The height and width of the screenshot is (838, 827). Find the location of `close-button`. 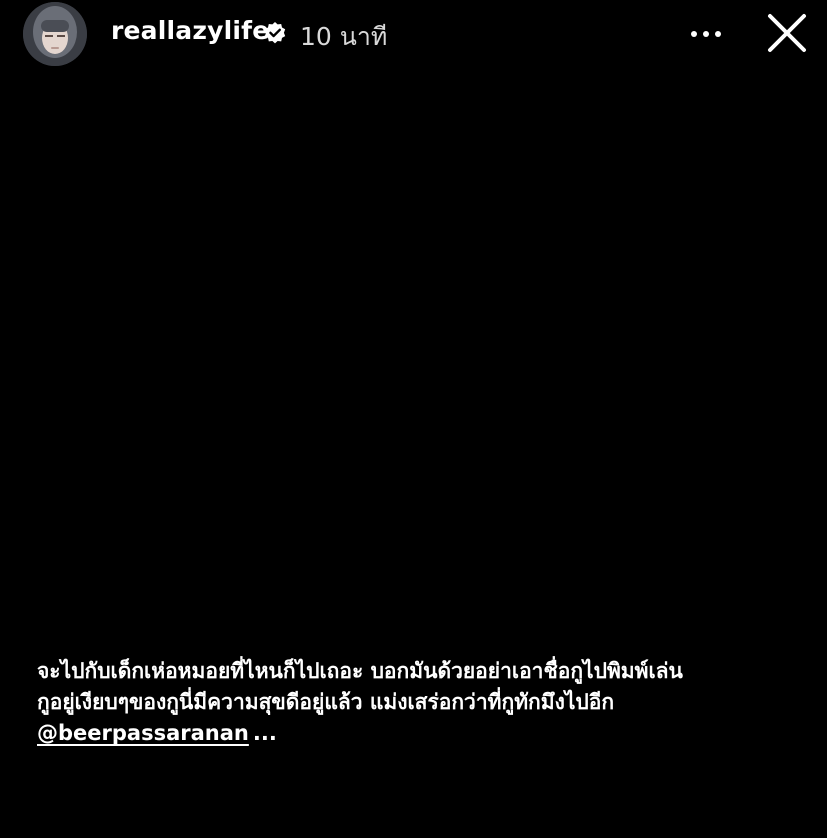

close-button is located at coordinates (787, 33).